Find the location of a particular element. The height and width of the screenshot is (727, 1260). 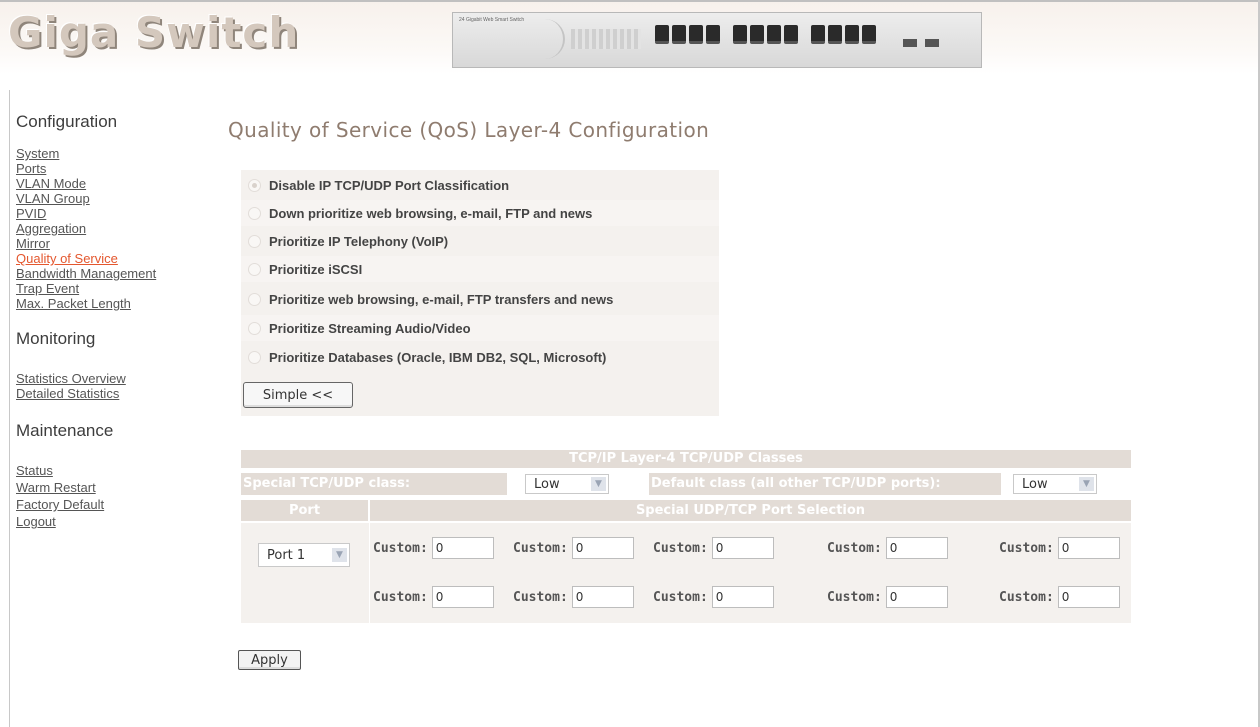

sidebar-item-max-packet-length: Max. Packet Length is located at coordinates (116, 303).